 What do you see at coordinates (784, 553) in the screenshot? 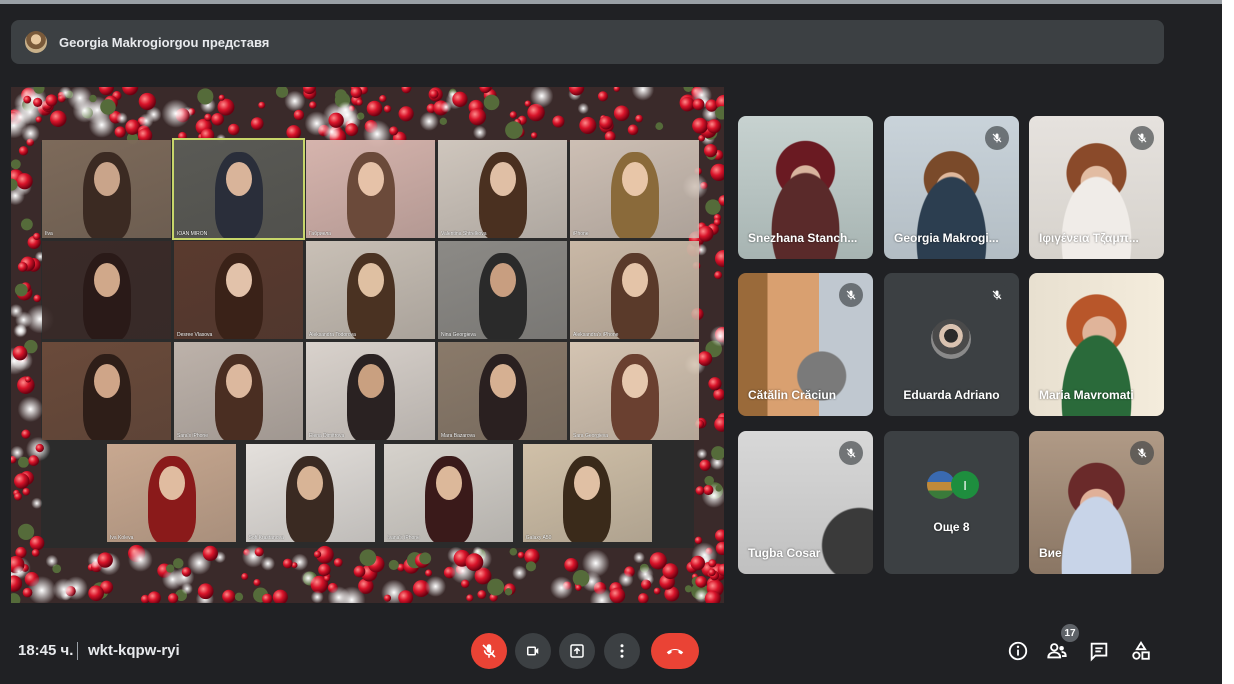
I see `participant-name: Tugba Cosar` at bounding box center [784, 553].